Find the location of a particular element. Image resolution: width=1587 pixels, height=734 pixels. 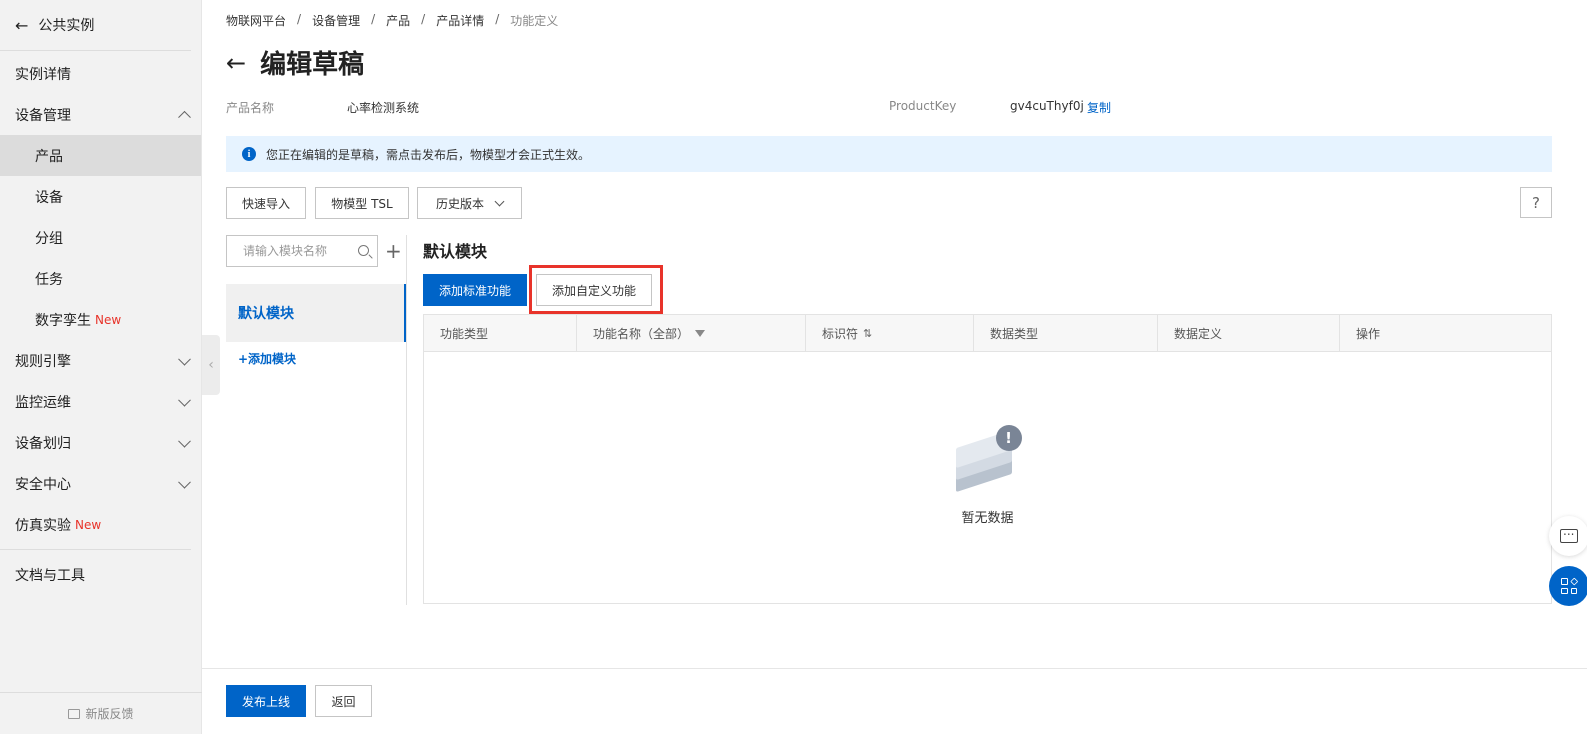

sort-icon: ⇅ is located at coordinates (867, 333).